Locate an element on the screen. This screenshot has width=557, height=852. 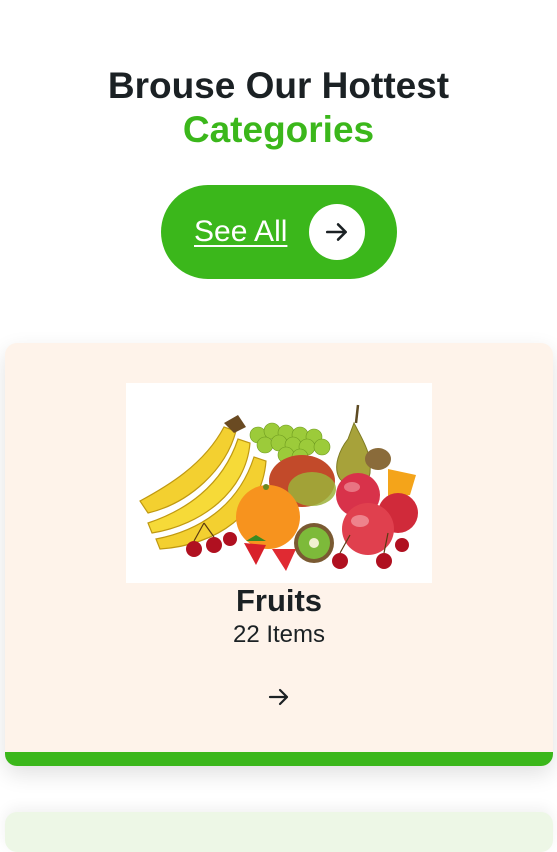
see-all-label: See All is located at coordinates (241, 231).